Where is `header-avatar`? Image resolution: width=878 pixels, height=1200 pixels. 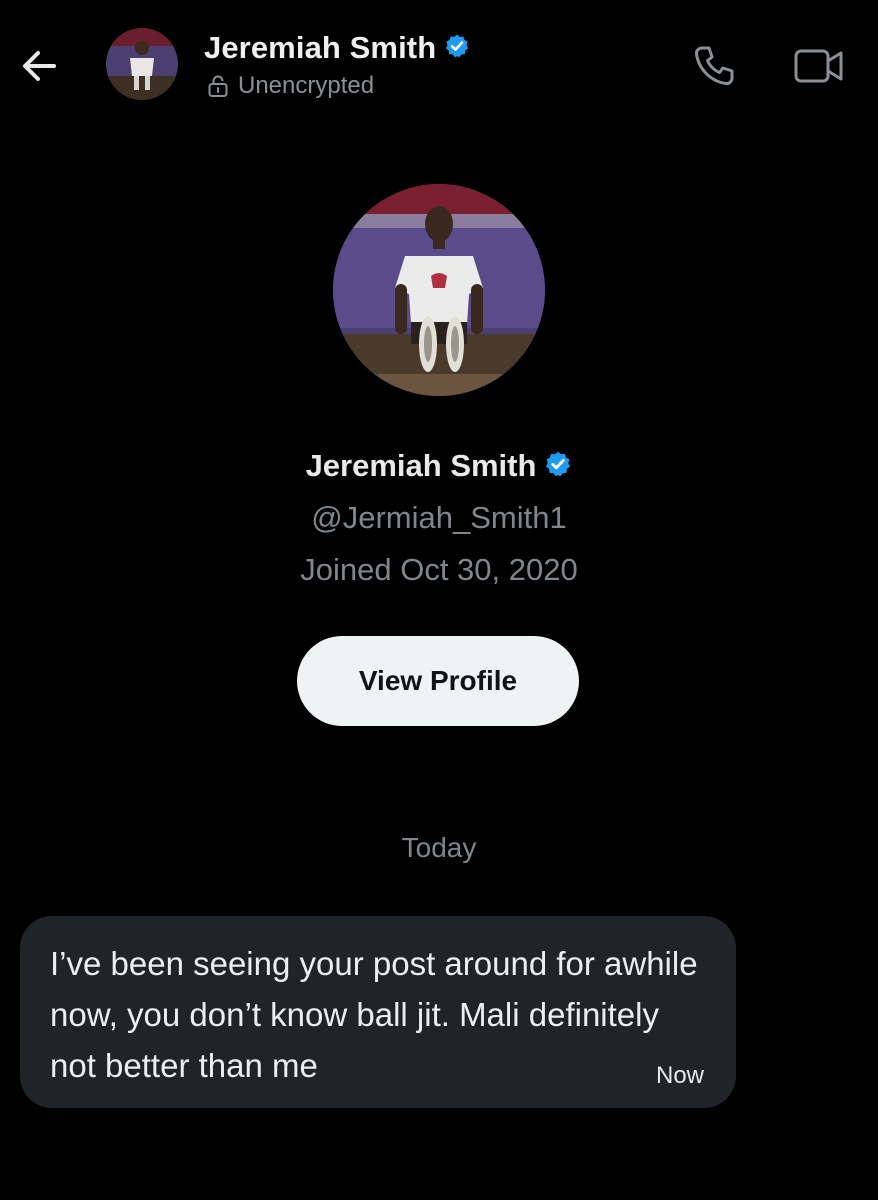
header-avatar is located at coordinates (142, 64).